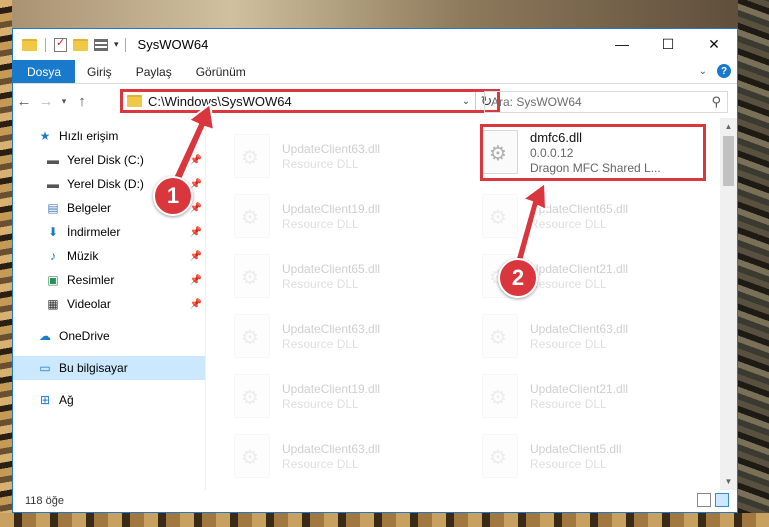 The width and height of the screenshot is (769, 527). What do you see at coordinates (91, 280) in the screenshot?
I see `sidebar-item-label: Resimler` at bounding box center [91, 280].